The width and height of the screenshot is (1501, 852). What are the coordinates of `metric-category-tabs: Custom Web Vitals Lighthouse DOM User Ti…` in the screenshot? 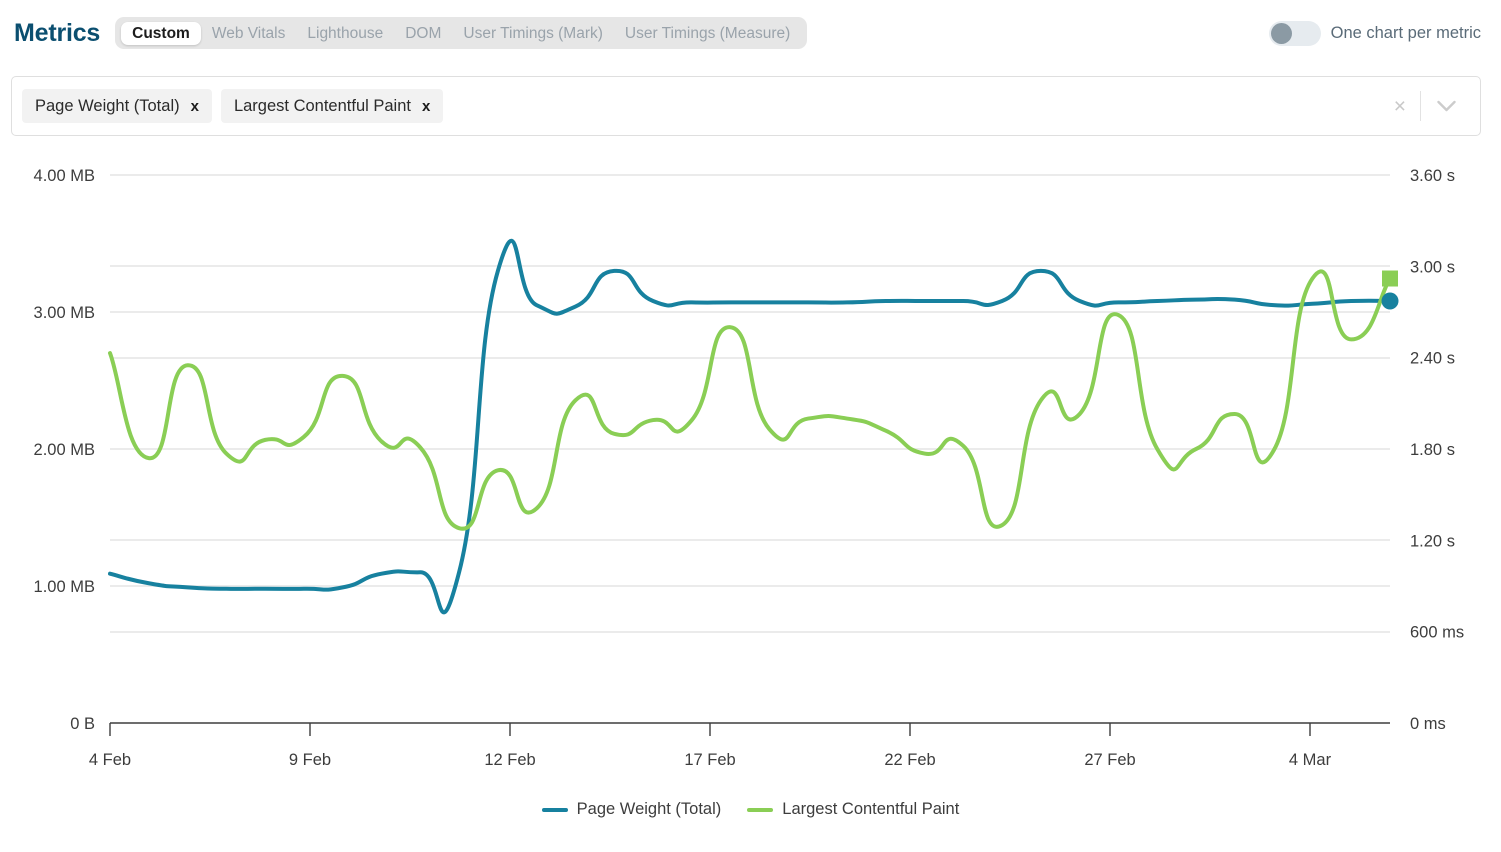 It's located at (461, 33).